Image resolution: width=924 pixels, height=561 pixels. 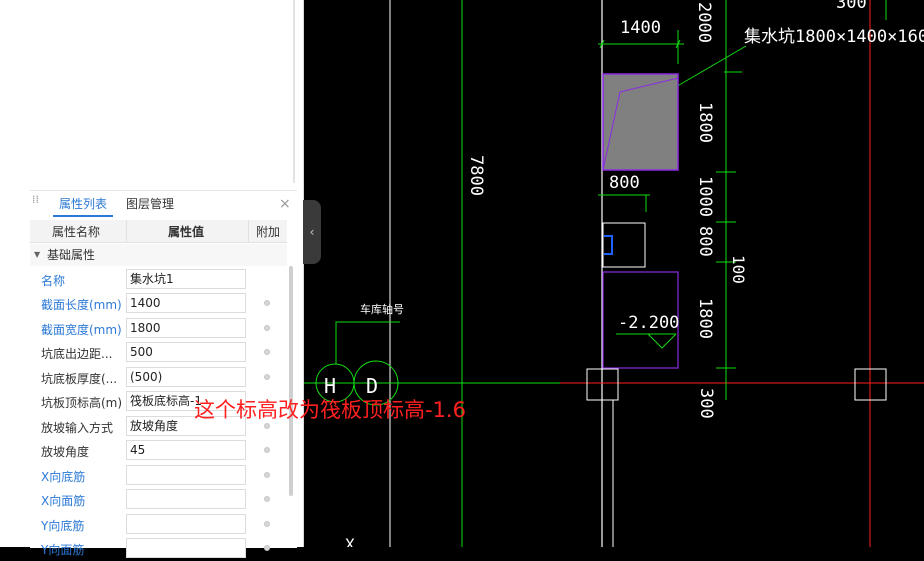 I want to click on property-row: 坑底出边距... 500, so click(x=158, y=353).